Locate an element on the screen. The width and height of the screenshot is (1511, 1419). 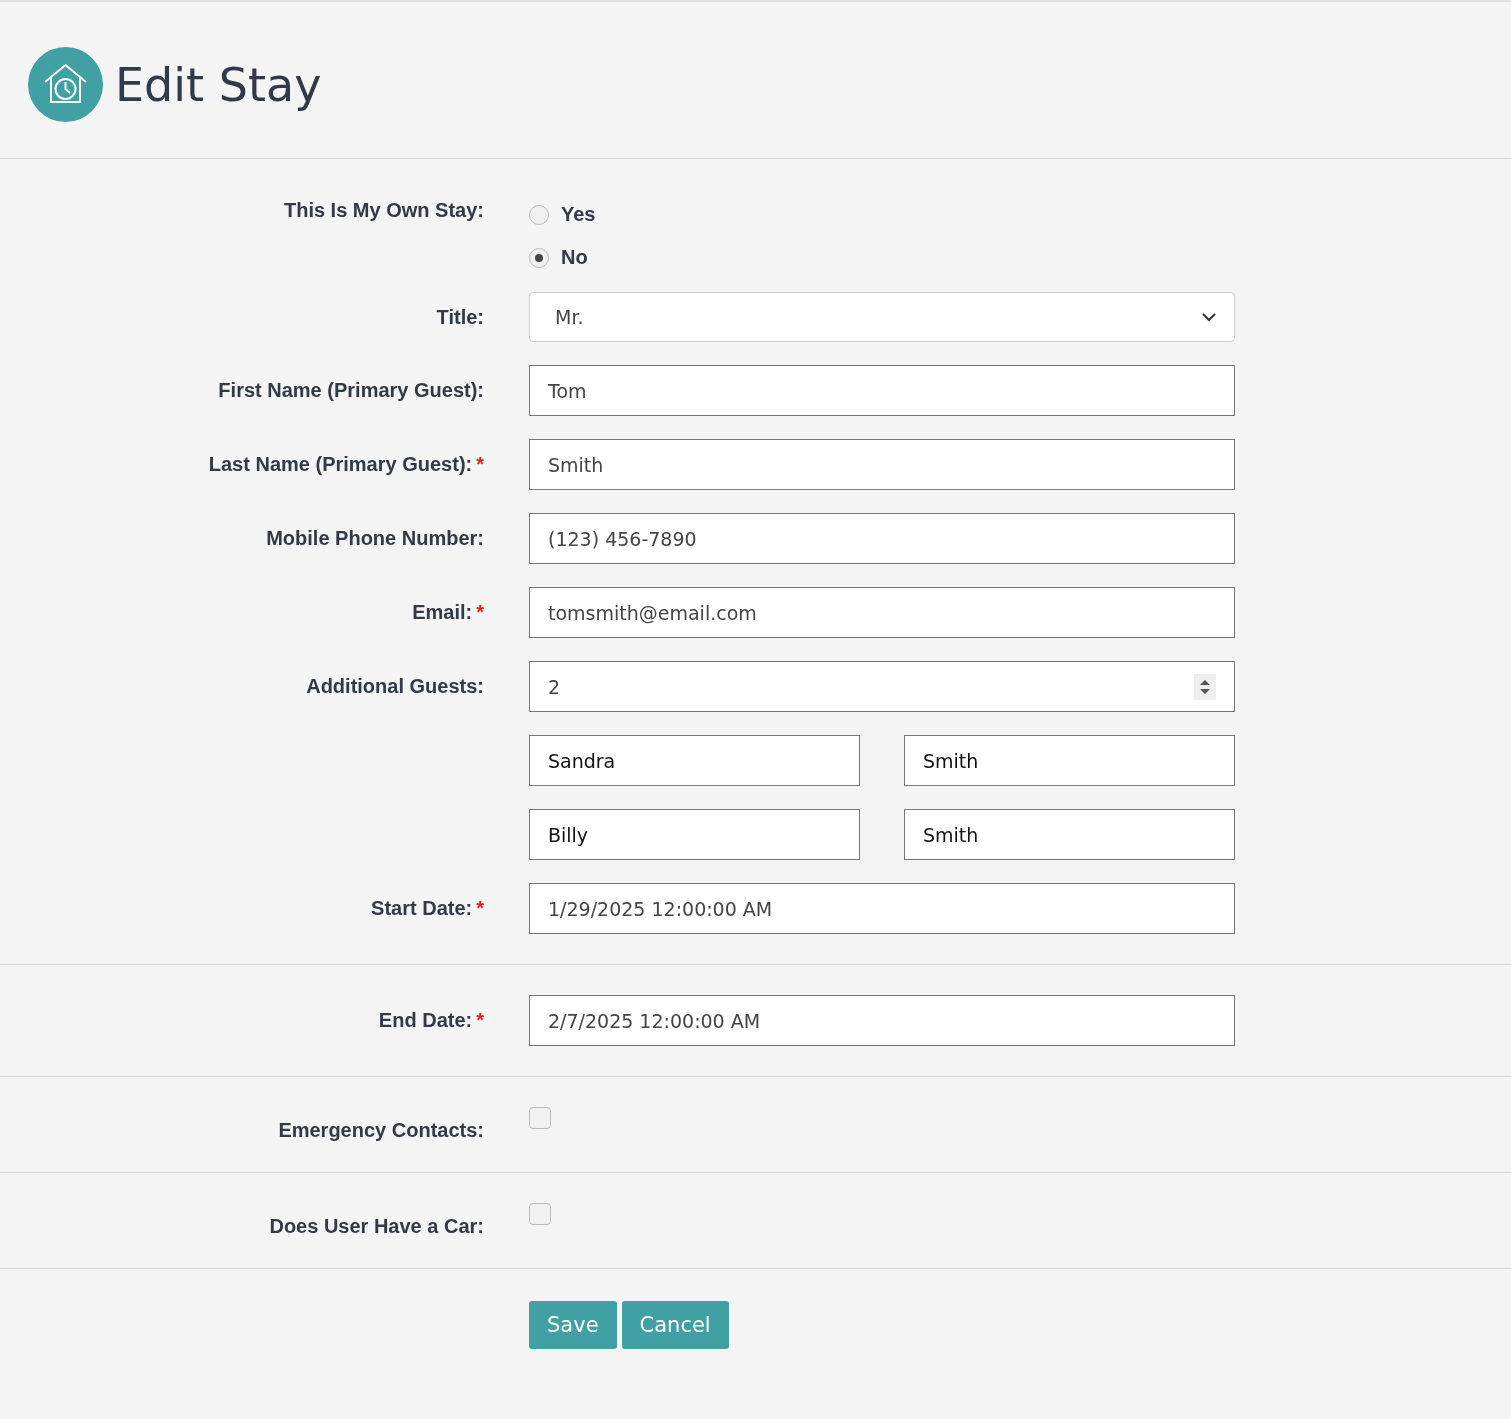
input-field: Tom is located at coordinates (882, 390).